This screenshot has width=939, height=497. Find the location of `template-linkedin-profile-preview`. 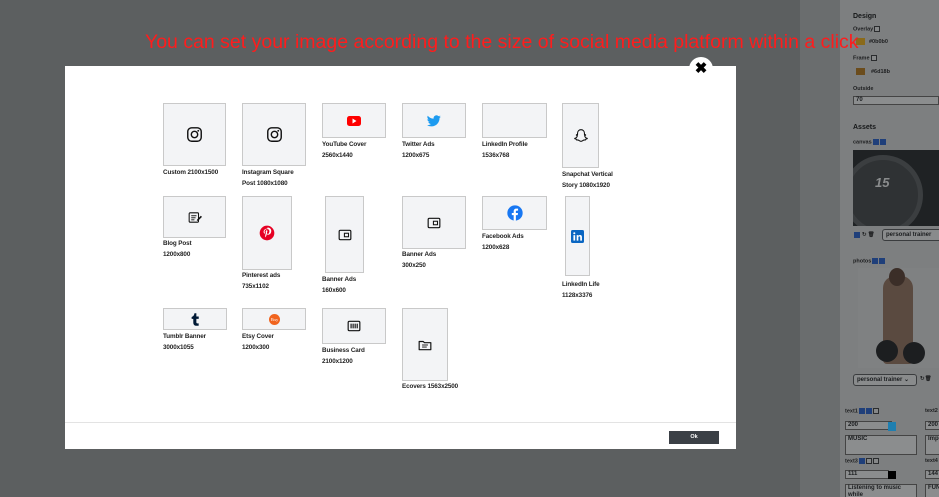

template-linkedin-profile-preview is located at coordinates (514, 120).